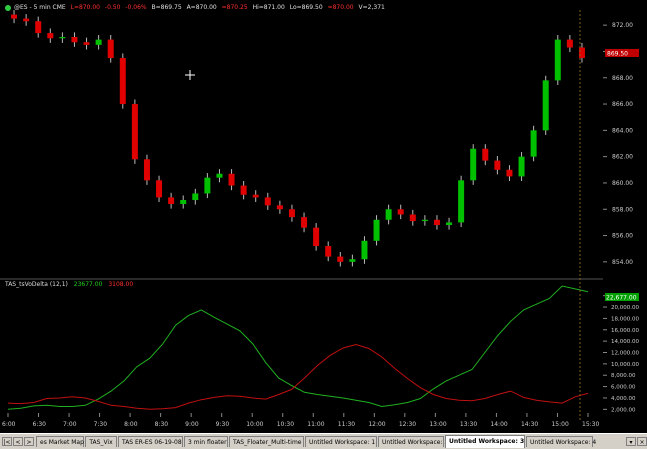  What do you see at coordinates (101, 441) in the screenshot?
I see `workspace-tab: TAS_Vix` at bounding box center [101, 441].